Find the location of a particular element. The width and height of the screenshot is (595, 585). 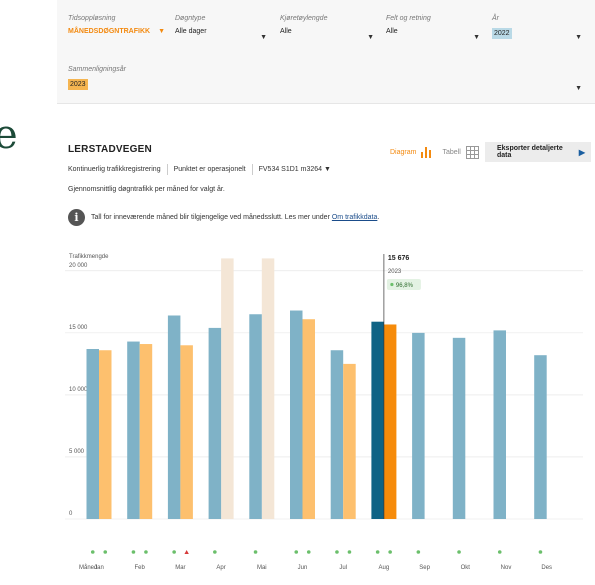

x-tick-label: Des is located at coordinates (546, 568).